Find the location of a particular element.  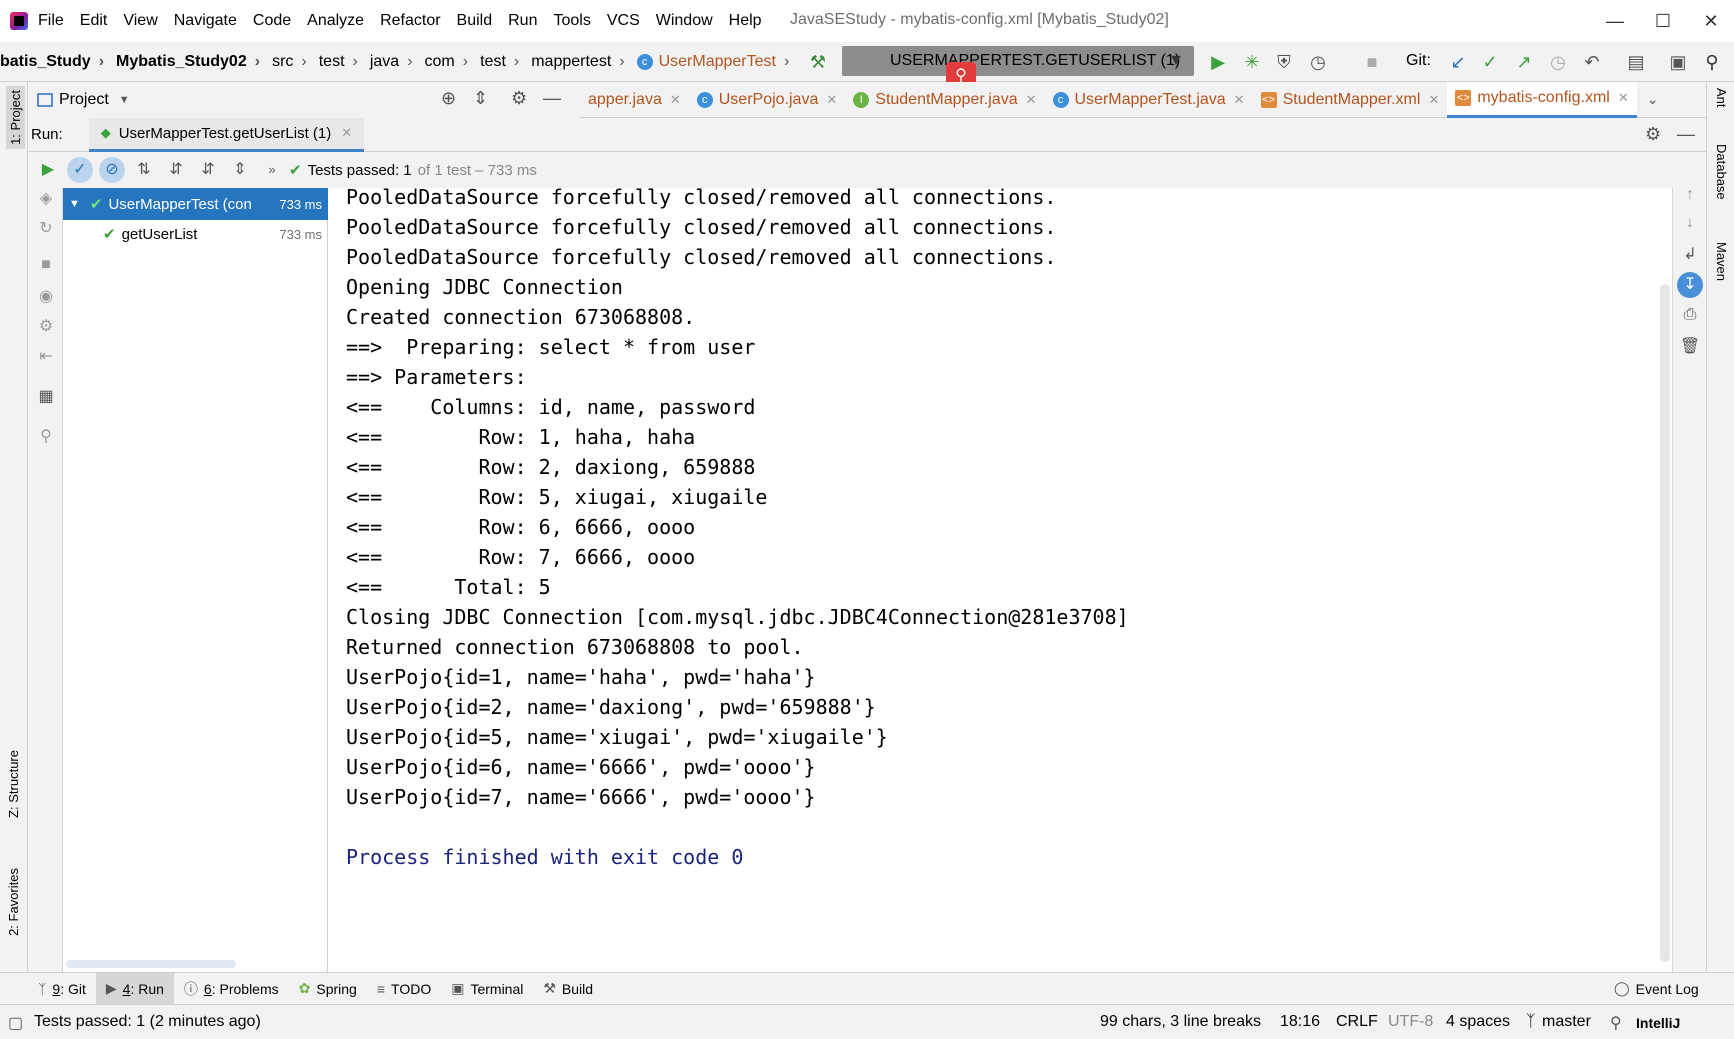

breadcrumb-item: Mybatis_Study02 › is located at coordinates (192, 62).